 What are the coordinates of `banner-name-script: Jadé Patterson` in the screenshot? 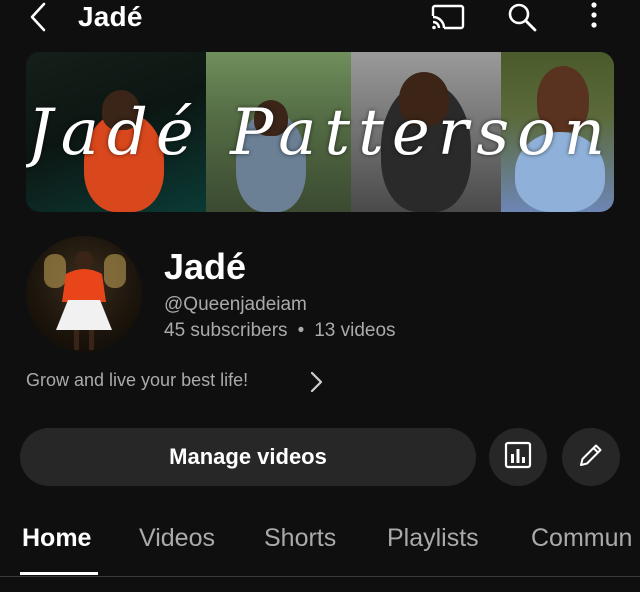 It's located at (320, 133).